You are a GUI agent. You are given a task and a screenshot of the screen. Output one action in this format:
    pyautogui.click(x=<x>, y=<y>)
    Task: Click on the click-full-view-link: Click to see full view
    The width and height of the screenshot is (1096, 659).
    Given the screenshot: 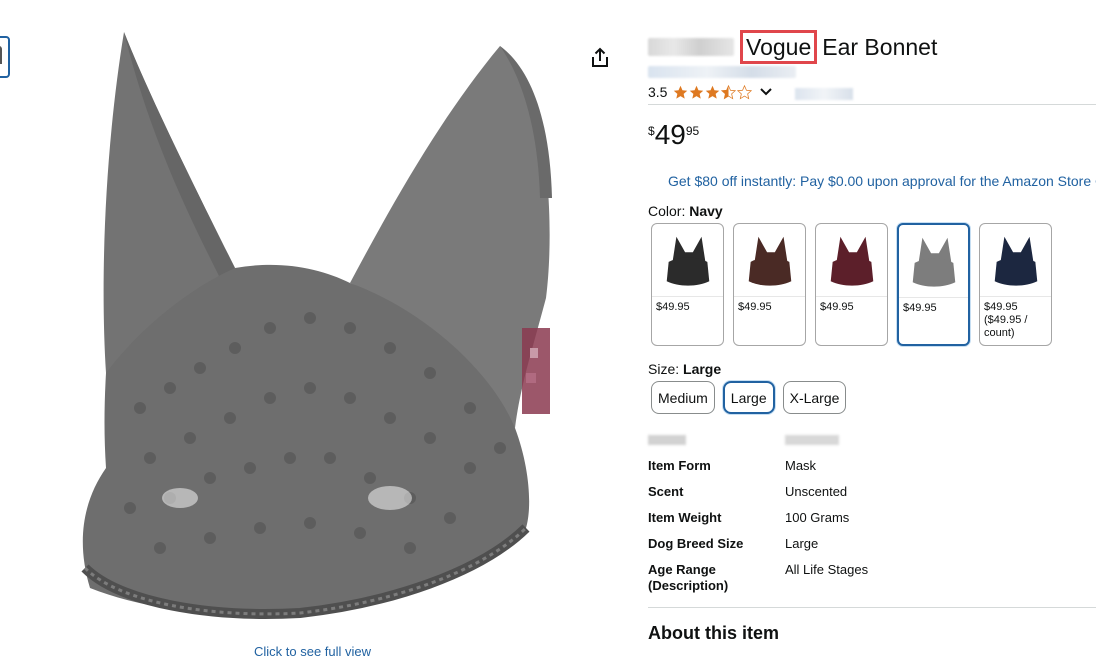 What is the action you would take?
    pyautogui.click(x=312, y=651)
    